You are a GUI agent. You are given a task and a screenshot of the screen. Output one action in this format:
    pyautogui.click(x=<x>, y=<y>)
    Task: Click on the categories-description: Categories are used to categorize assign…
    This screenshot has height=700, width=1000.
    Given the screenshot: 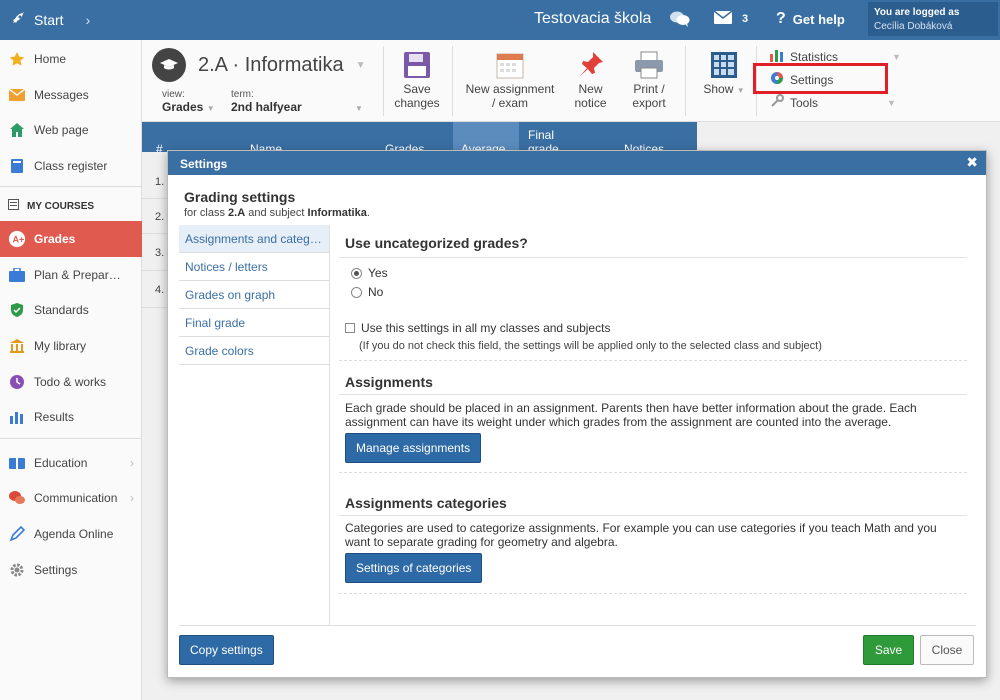 What is the action you would take?
    pyautogui.click(x=641, y=535)
    